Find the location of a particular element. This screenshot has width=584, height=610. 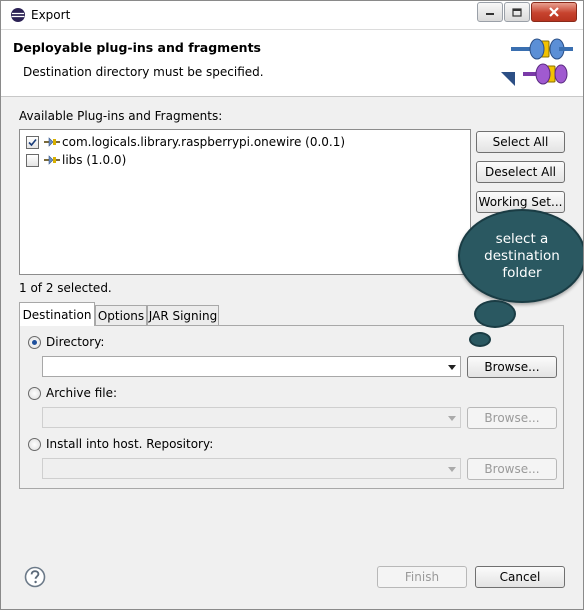

plugin-export-icon is located at coordinates (537, 62).